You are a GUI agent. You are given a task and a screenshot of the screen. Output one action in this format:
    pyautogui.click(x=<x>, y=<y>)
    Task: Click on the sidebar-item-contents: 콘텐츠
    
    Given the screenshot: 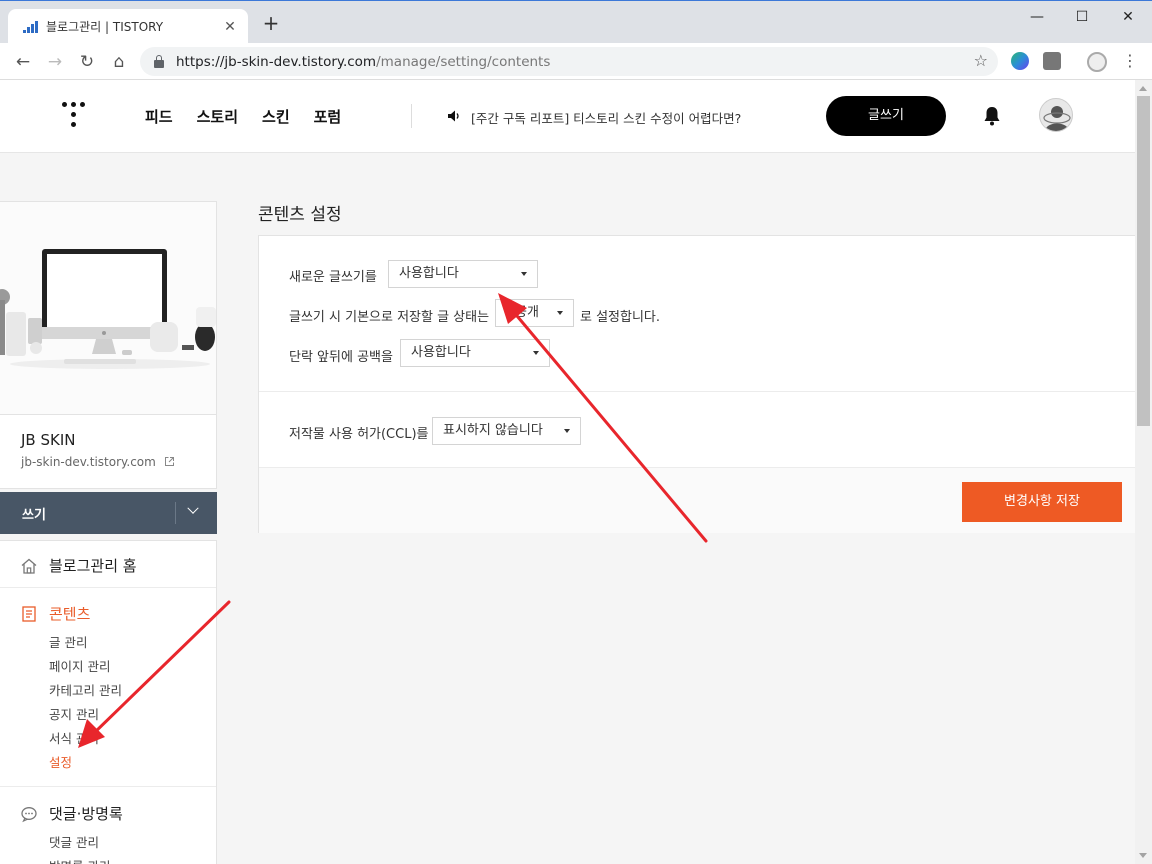 What is the action you would take?
    pyautogui.click(x=55, y=613)
    